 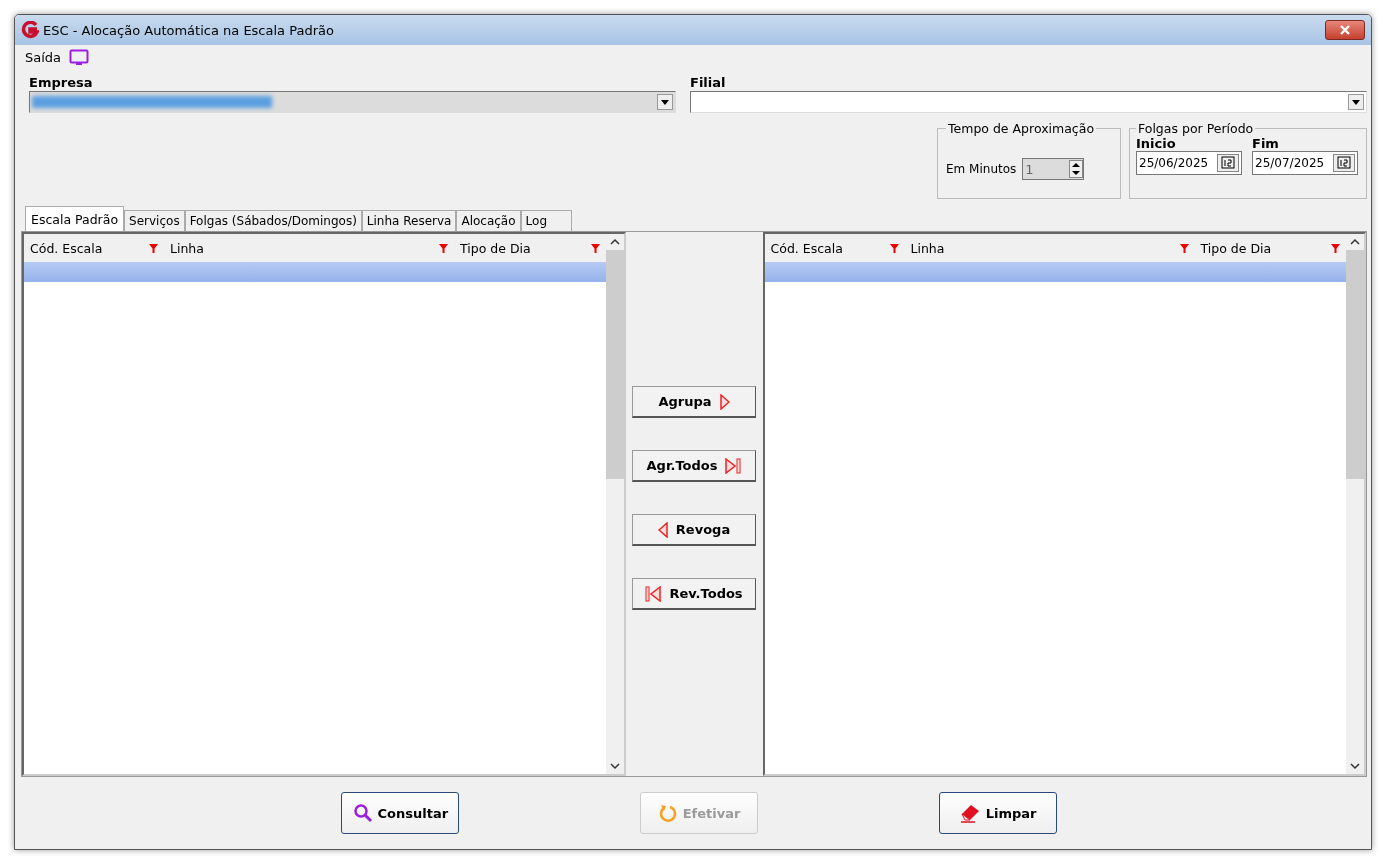 I want to click on transfer-button: Revoga, so click(x=694, y=530).